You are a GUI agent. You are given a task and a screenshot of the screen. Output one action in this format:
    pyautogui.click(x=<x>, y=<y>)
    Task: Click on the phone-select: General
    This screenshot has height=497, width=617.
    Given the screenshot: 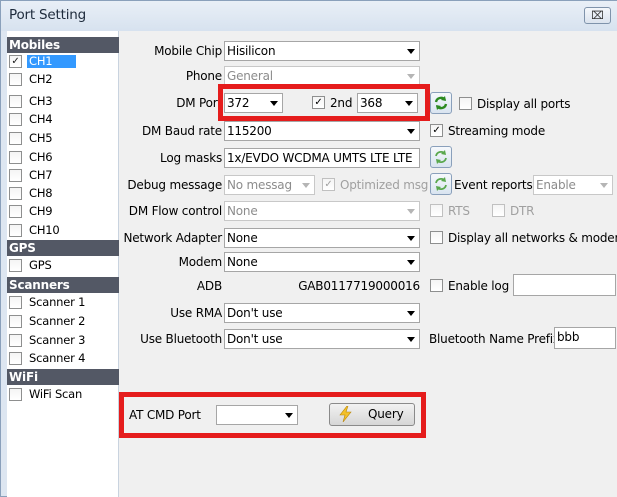 What is the action you would take?
    pyautogui.click(x=322, y=76)
    